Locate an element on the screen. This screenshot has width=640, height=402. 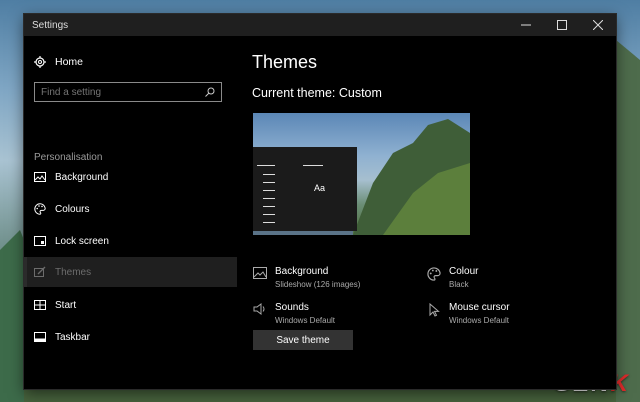
search-icon is located at coordinates (210, 92).